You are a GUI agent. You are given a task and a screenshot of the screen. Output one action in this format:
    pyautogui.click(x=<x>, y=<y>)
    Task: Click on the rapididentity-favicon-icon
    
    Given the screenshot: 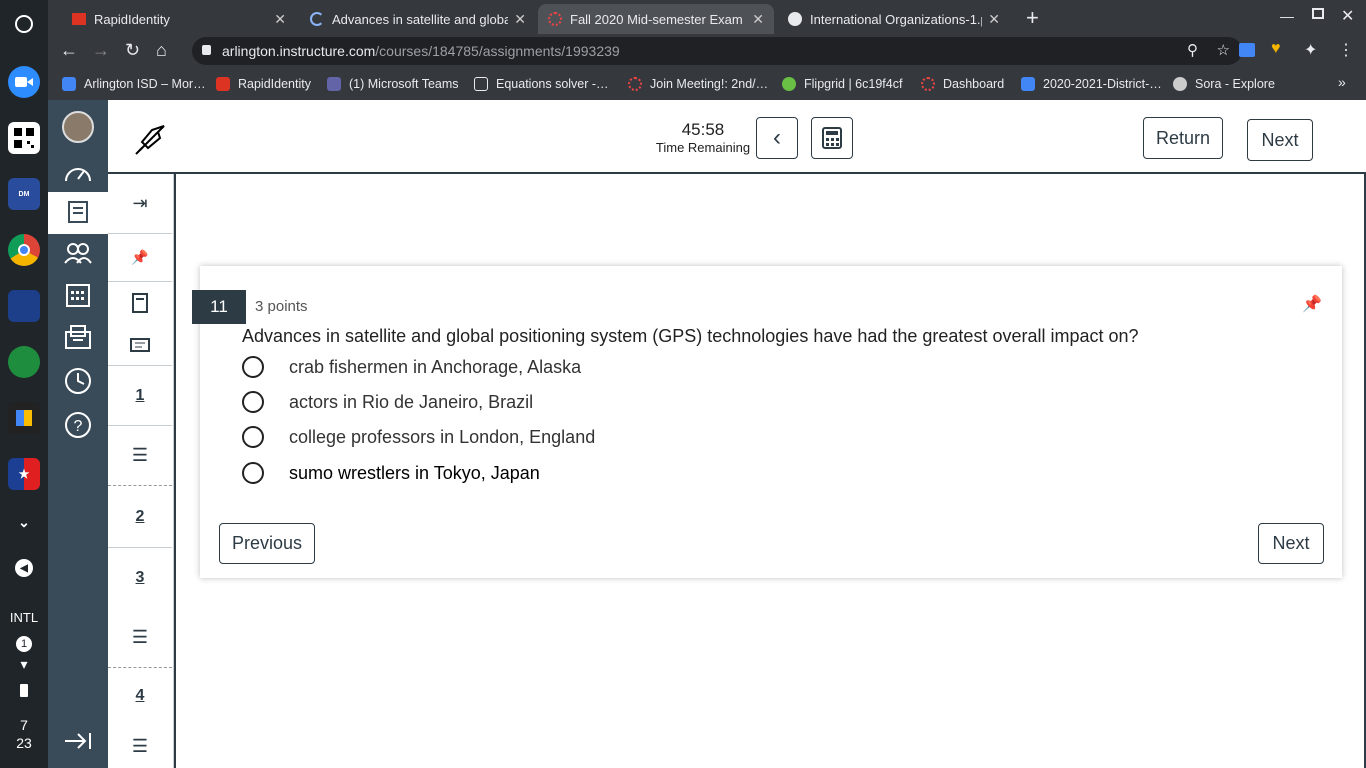 What is the action you would take?
    pyautogui.click(x=223, y=84)
    